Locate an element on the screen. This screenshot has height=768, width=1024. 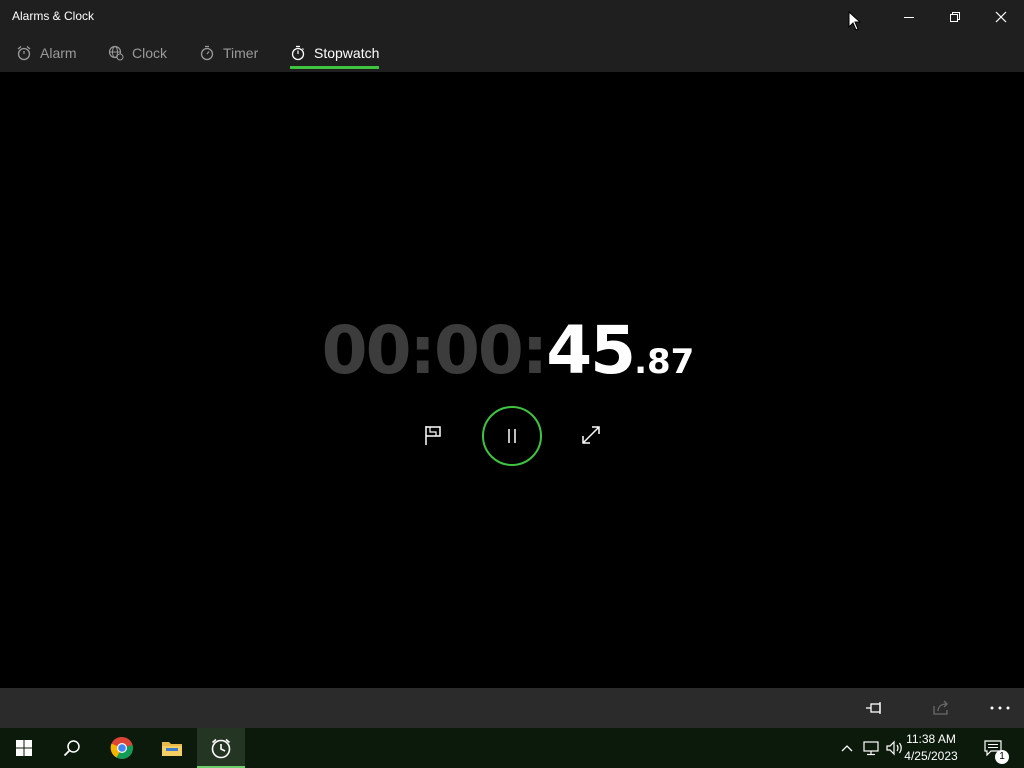
mouse-cursor-icon is located at coordinates (855, 21).